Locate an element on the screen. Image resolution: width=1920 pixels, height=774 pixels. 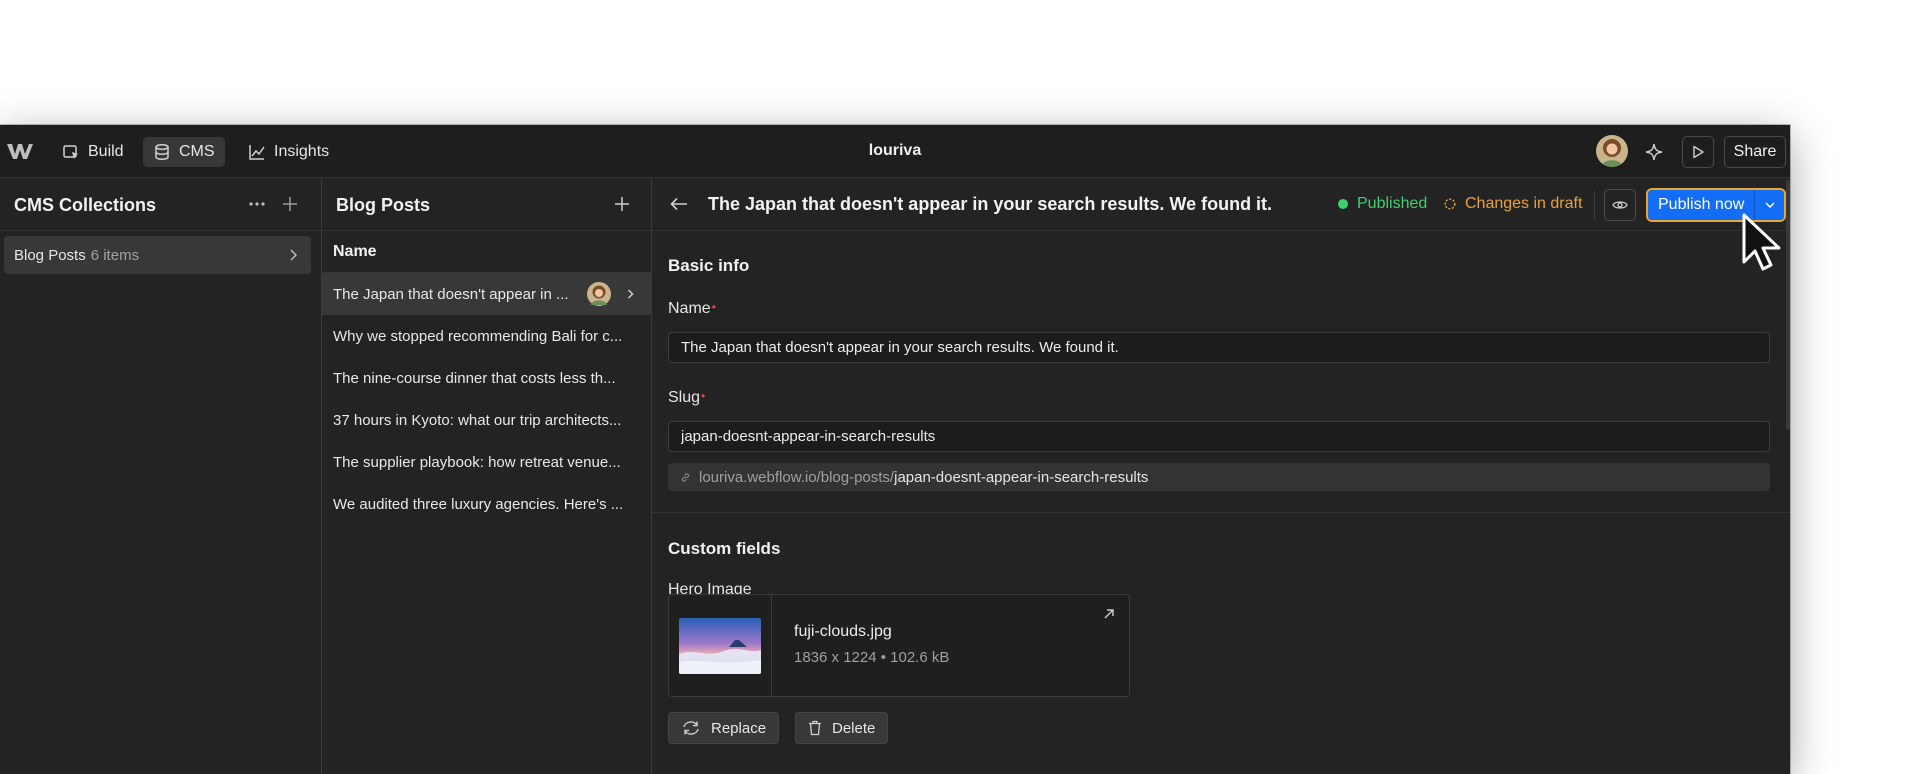
back-arrow-icon is located at coordinates (679, 204).